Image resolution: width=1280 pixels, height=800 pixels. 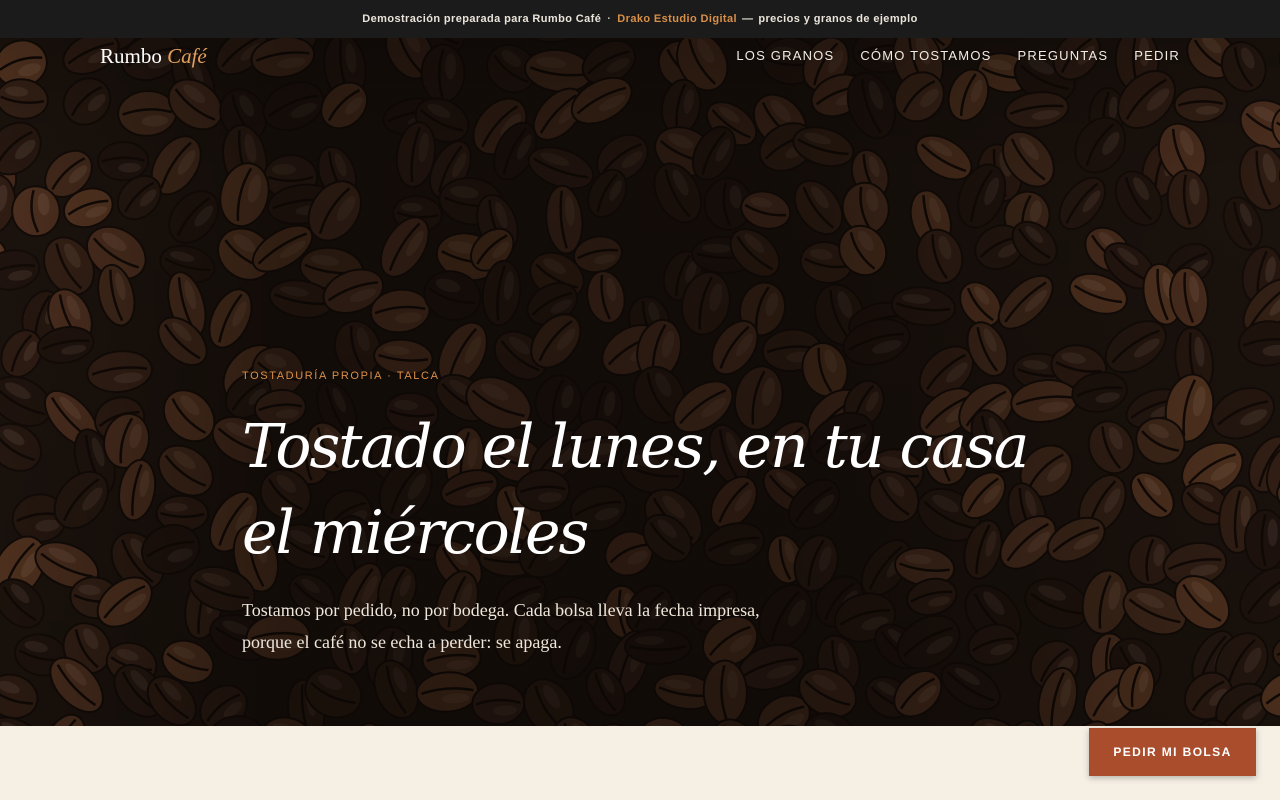 What do you see at coordinates (1172, 752) in the screenshot?
I see `order-bag-button: PEDIR MI BOLSA` at bounding box center [1172, 752].